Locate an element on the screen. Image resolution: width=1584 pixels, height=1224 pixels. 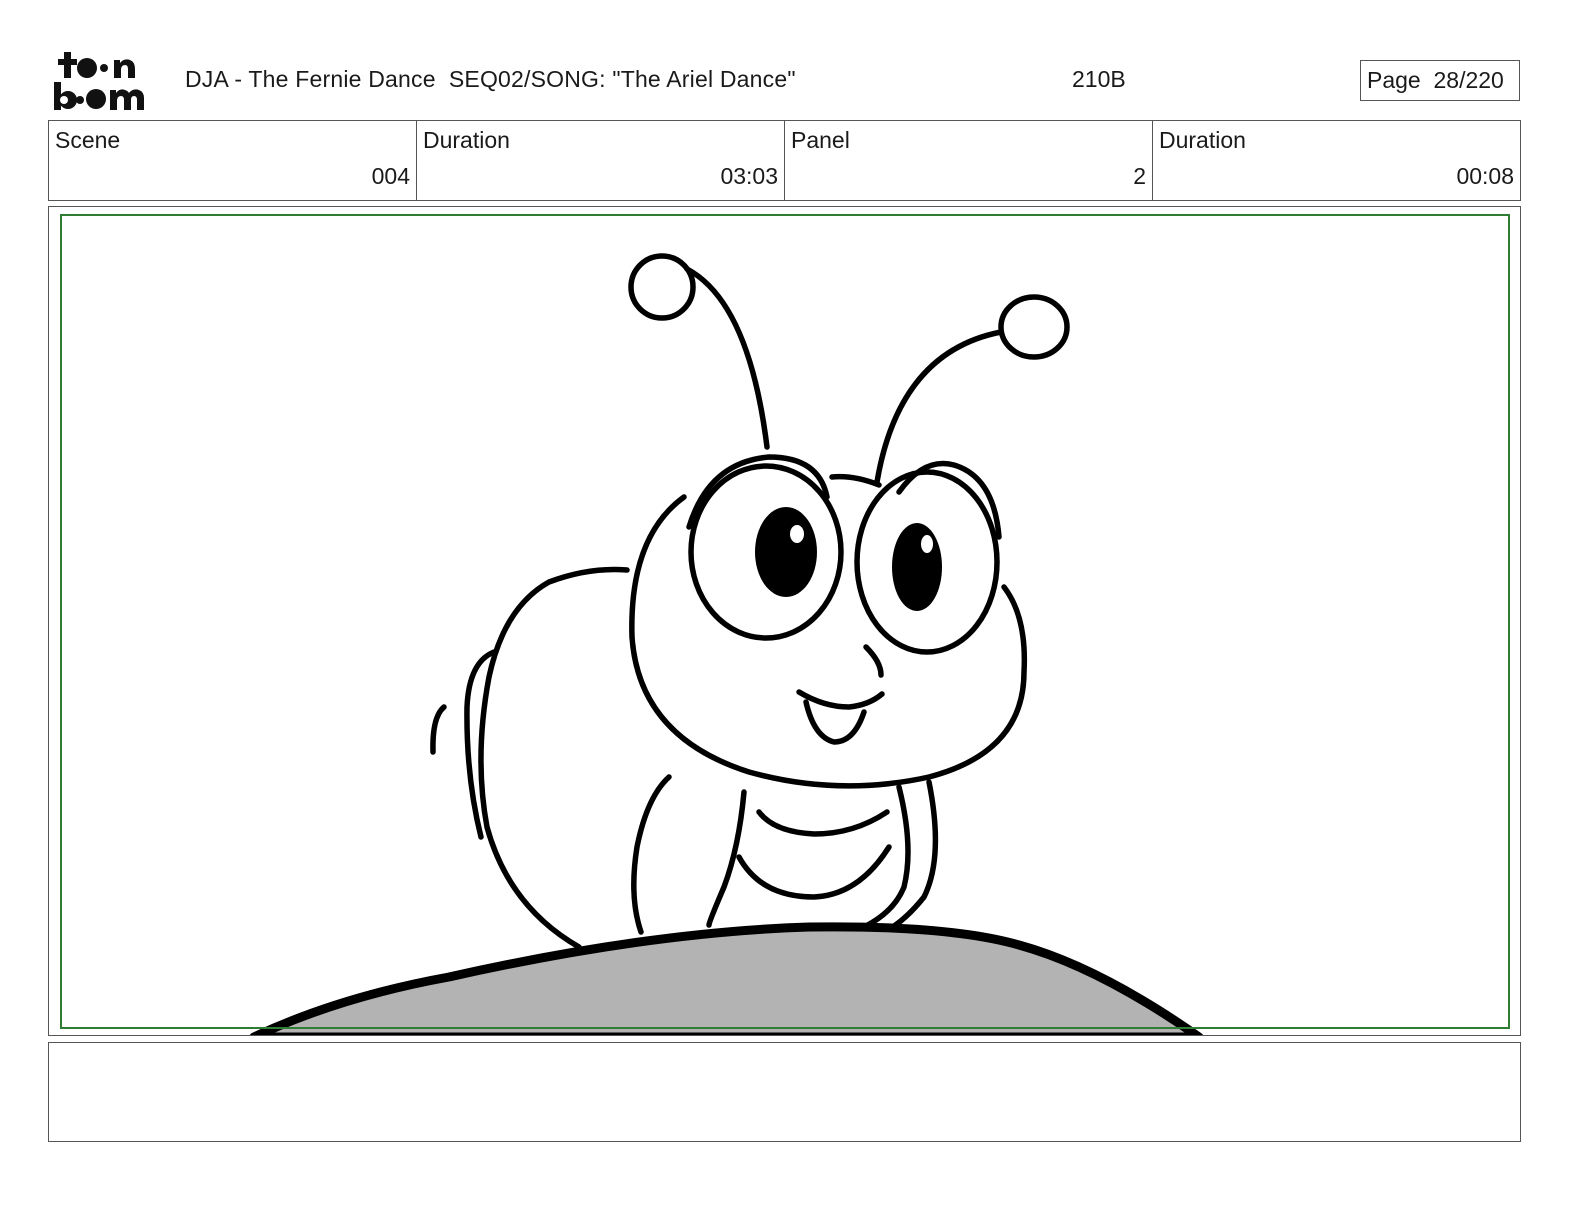
right-pupil is located at coordinates (917, 567).